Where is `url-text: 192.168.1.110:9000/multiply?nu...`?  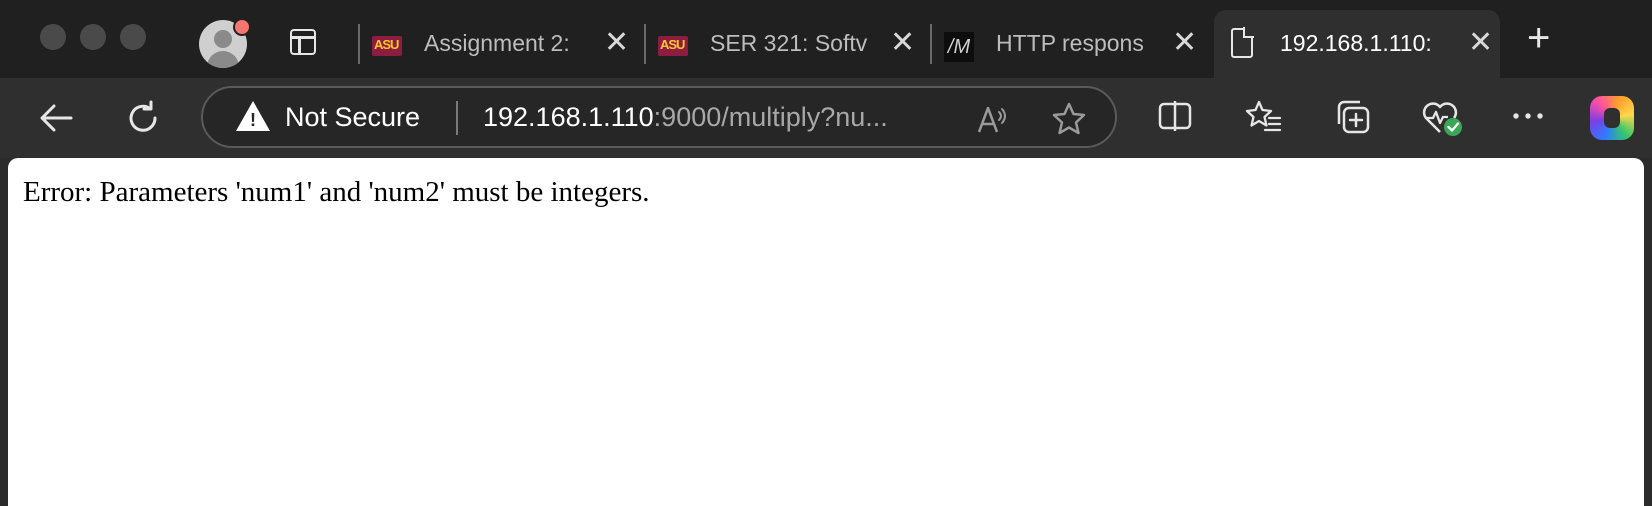
url-text: 192.168.1.110:9000/multiply?nu... is located at coordinates (685, 117).